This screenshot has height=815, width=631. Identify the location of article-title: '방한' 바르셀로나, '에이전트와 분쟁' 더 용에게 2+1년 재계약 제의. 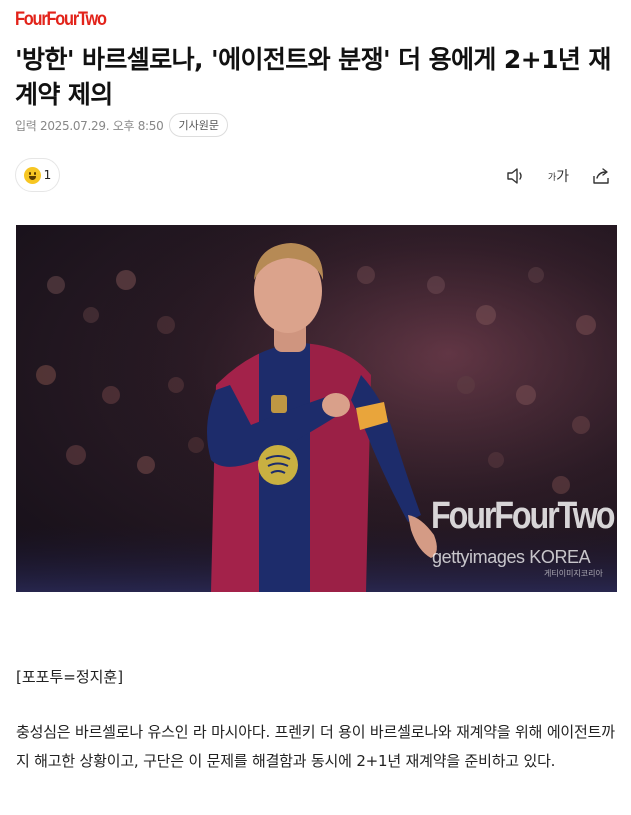
(313, 77).